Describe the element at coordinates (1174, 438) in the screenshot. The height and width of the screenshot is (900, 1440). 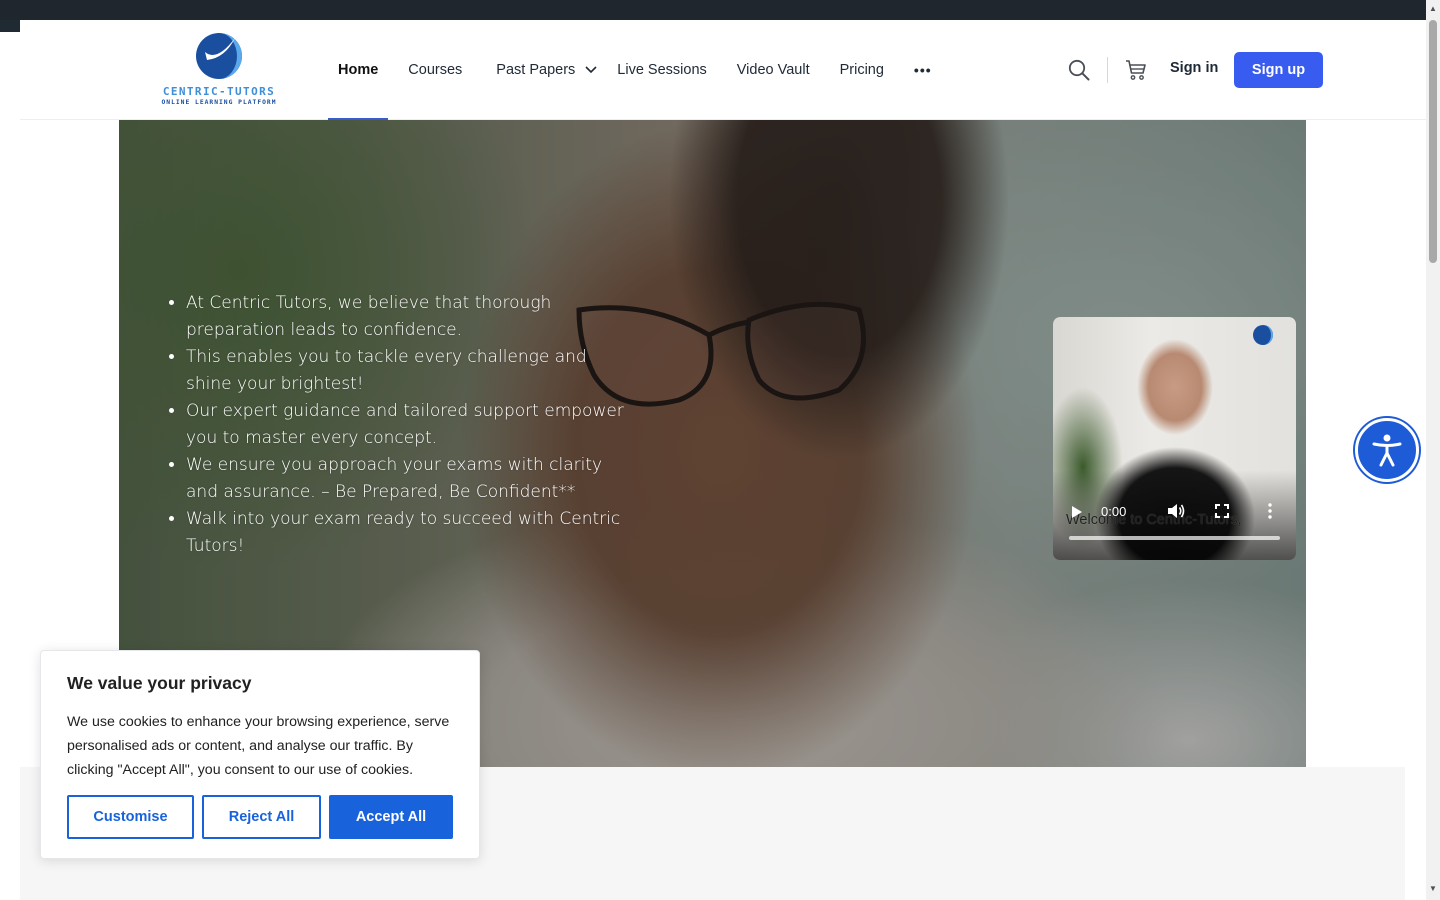
I see `intro-video-player: Welcome to Centric-Tutors, 0:00` at that location.